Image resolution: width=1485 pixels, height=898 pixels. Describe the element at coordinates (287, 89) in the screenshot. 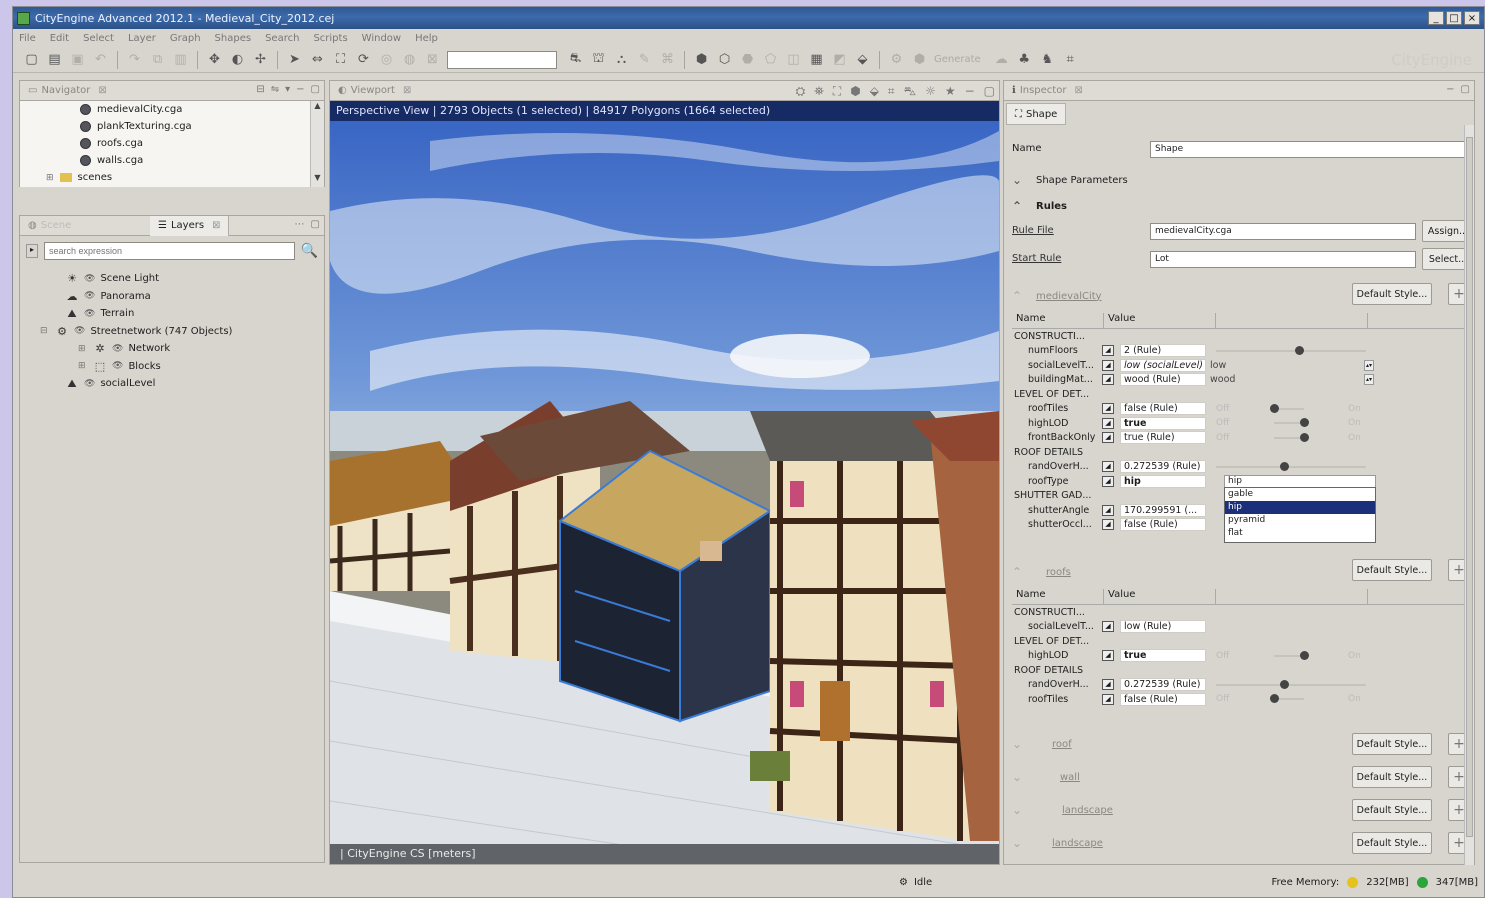

I see `filter-icon: ▾` at that location.